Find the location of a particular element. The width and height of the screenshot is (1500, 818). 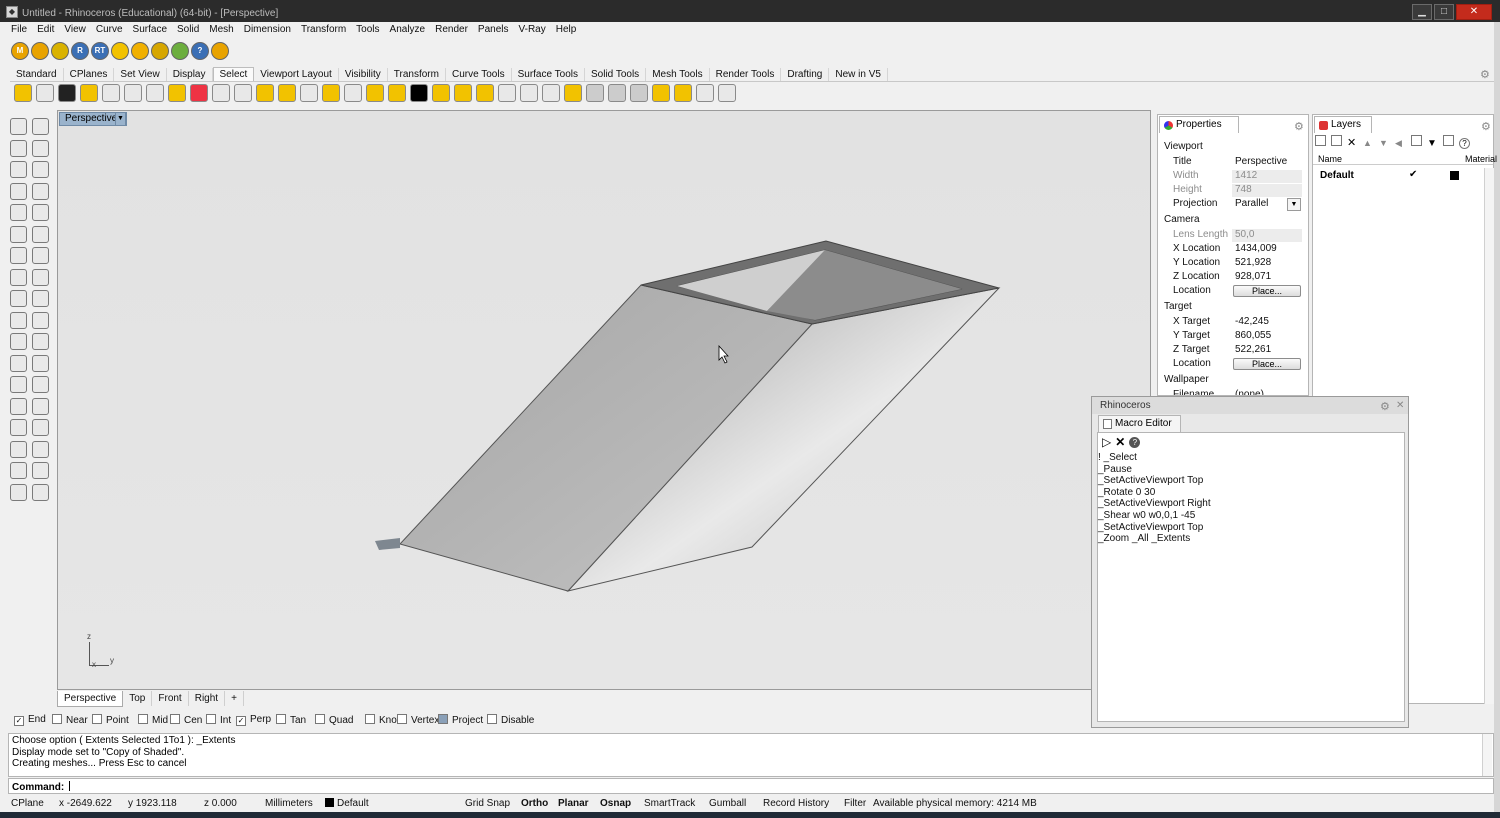

grid-icon is located at coordinates (40, 427).